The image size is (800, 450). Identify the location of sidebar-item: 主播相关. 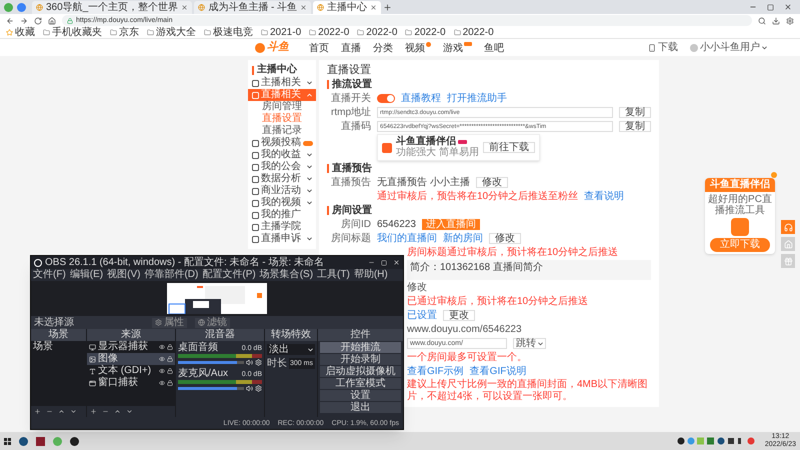
(282, 83).